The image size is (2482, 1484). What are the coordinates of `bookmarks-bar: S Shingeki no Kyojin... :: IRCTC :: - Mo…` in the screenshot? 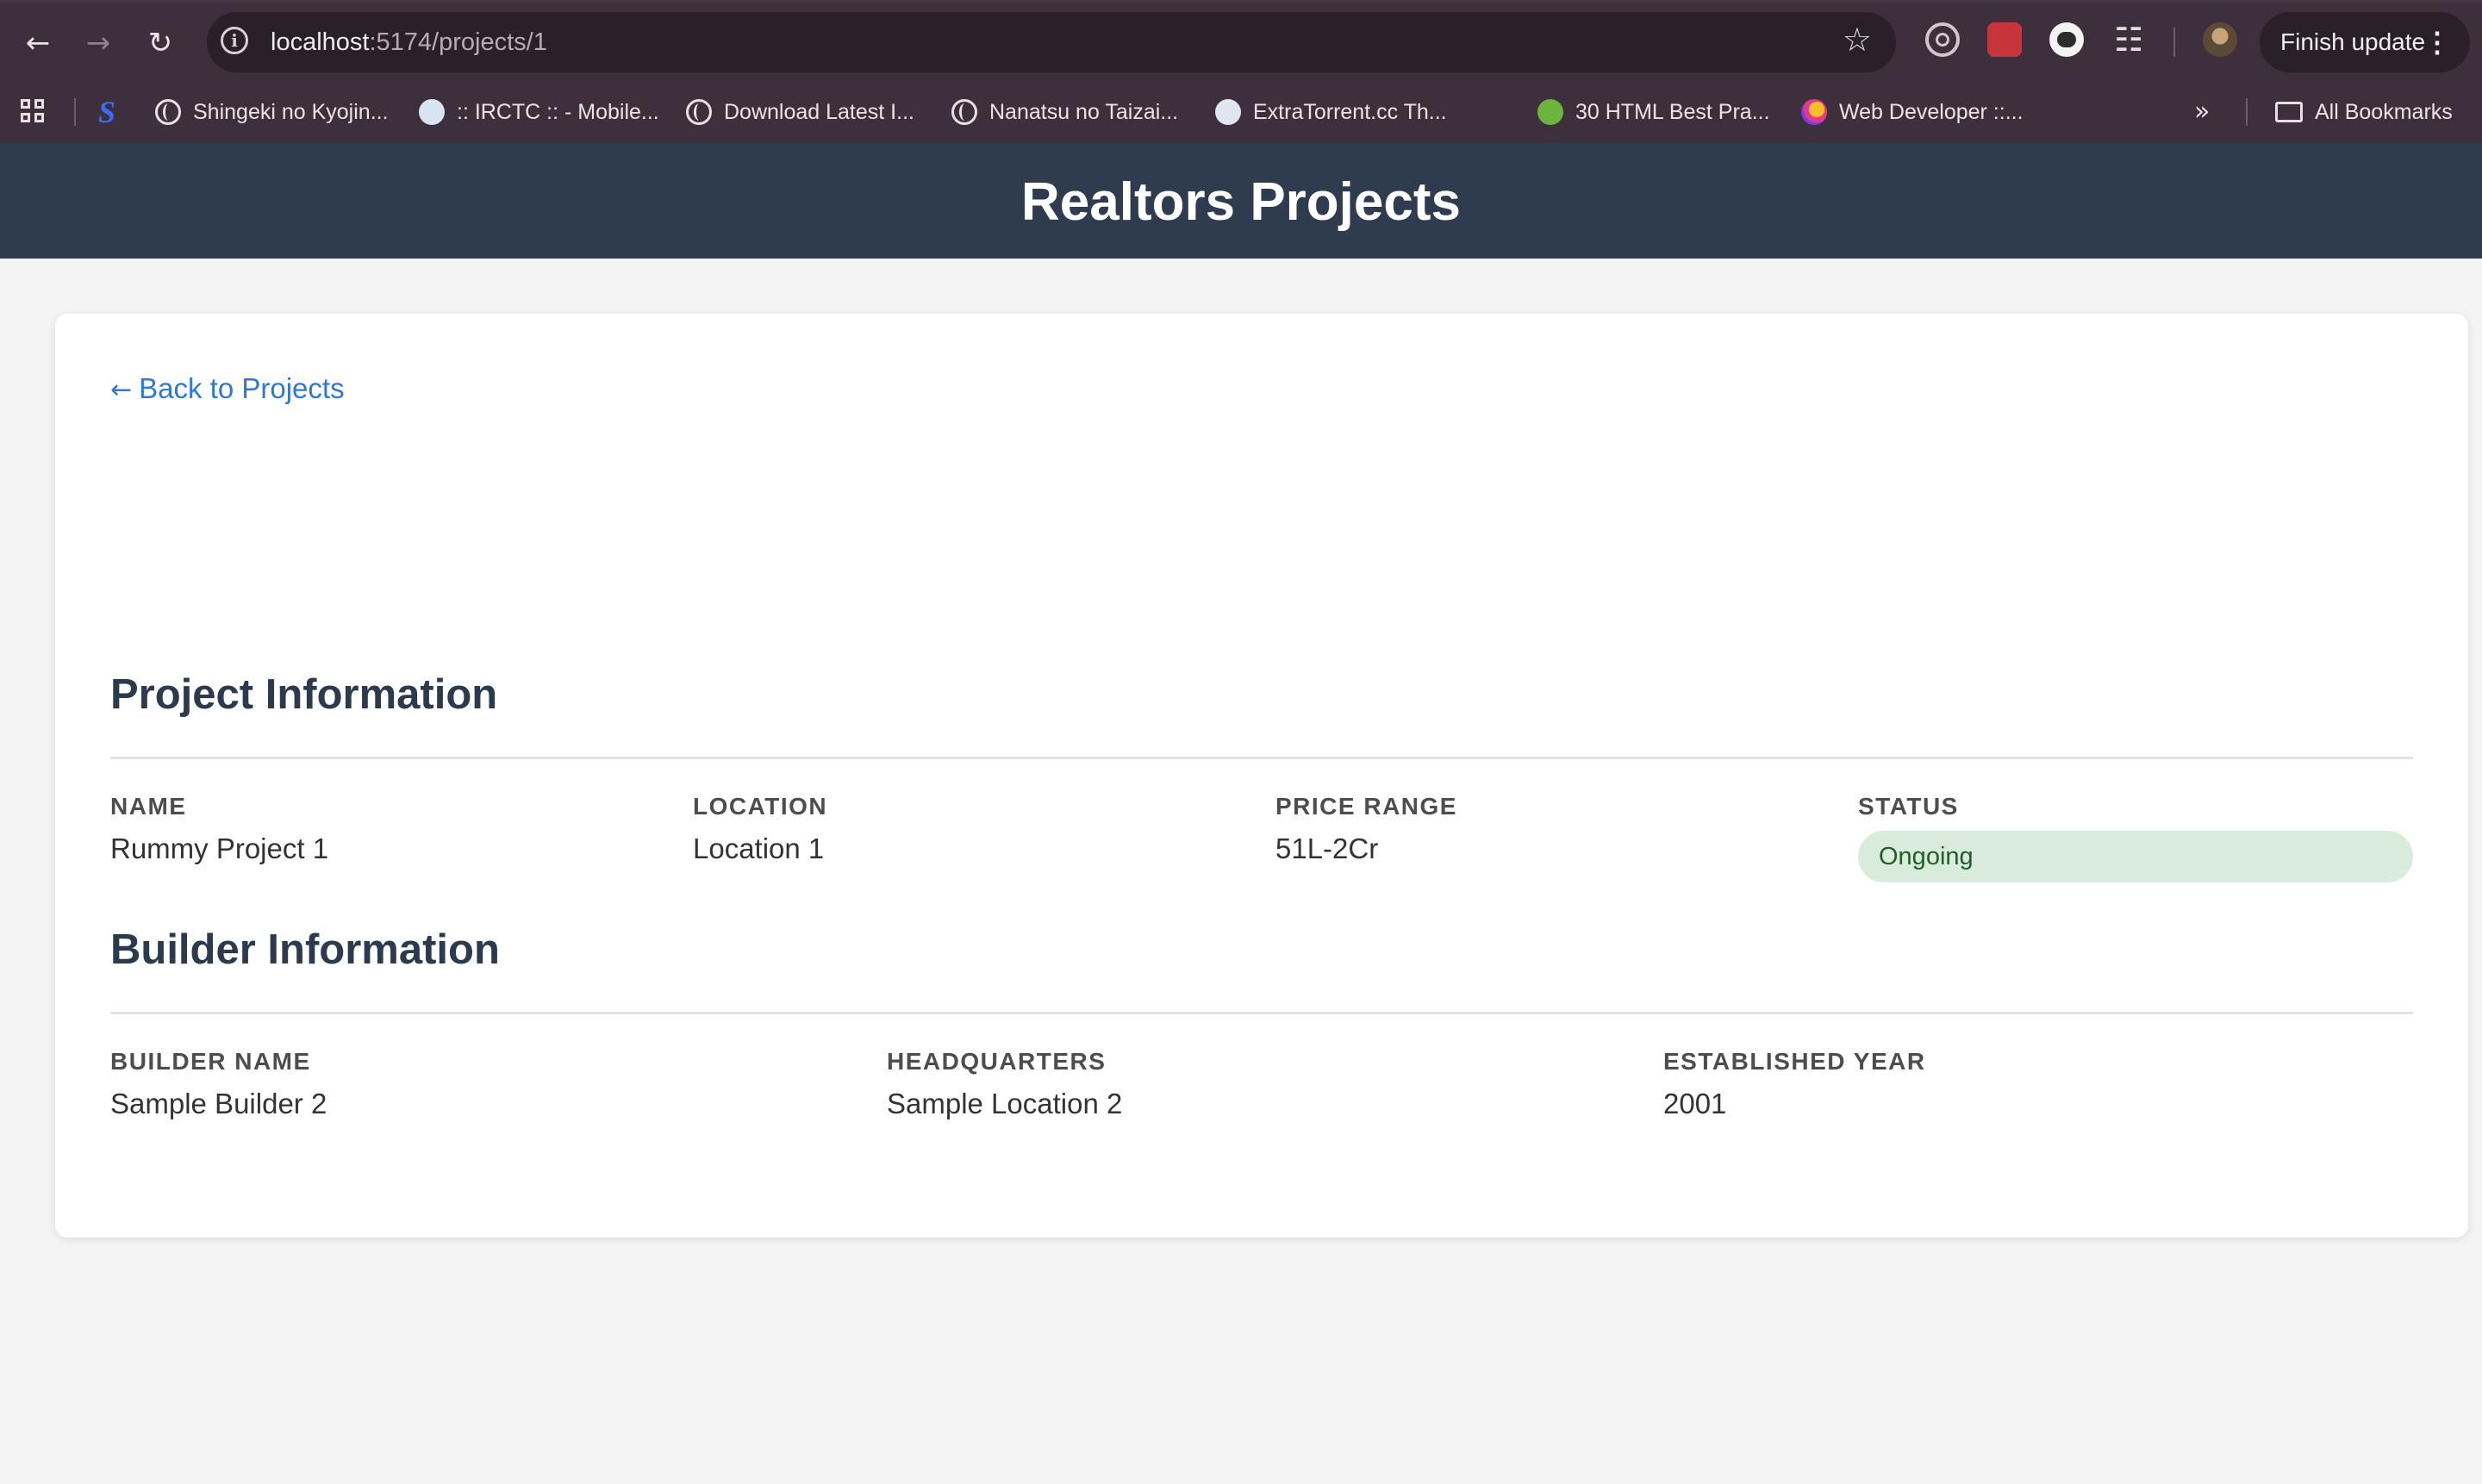 It's located at (1241, 112).